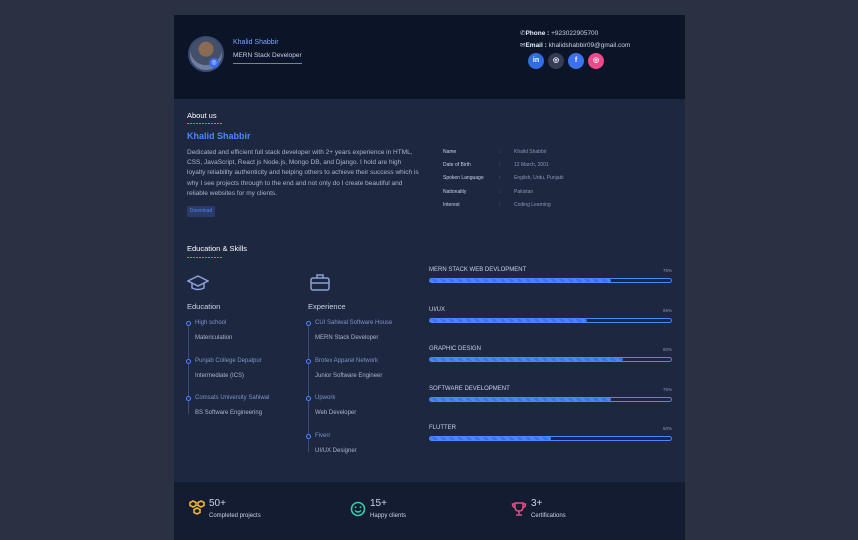 This screenshot has height=540, width=858. I want to click on phone-contact: ✆Phone : +923022905700, so click(559, 33).